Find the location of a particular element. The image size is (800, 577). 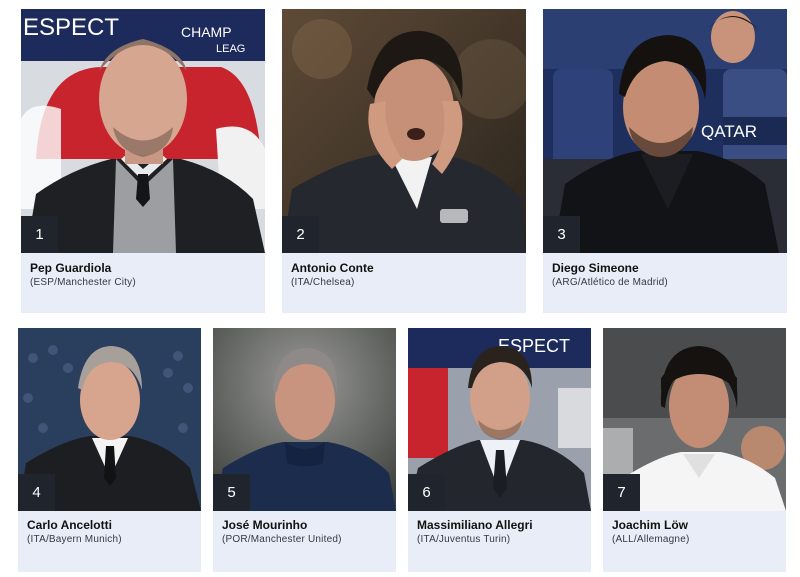

coach-card-5: 5 José Mourinho (POR/Manchester United) is located at coordinates (304, 450).